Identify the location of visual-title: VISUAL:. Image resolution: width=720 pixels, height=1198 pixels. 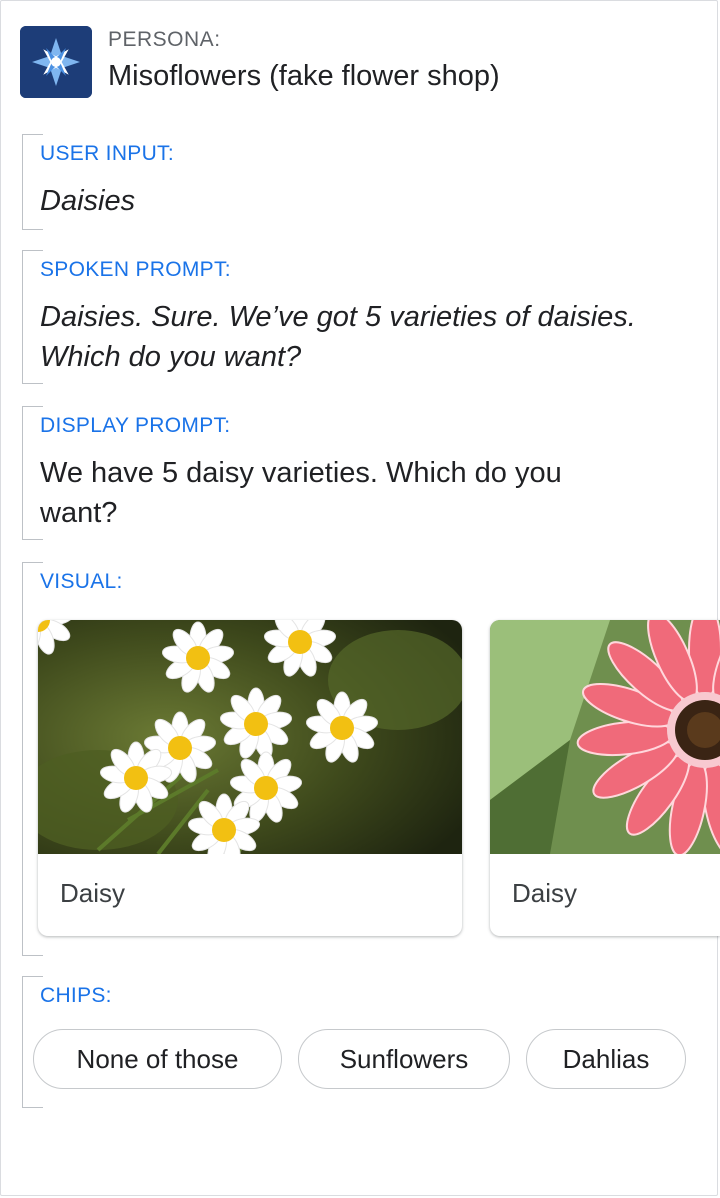
(81, 581).